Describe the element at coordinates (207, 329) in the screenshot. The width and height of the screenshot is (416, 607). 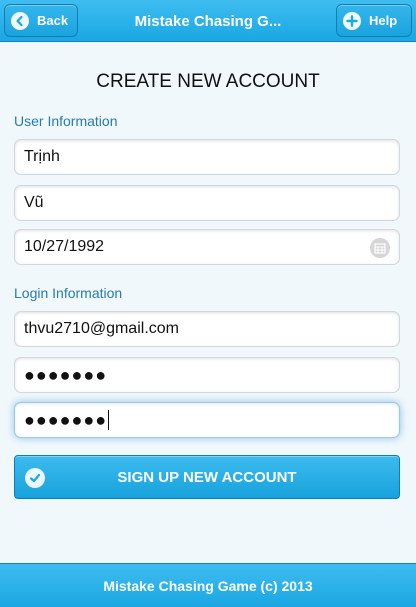
I see `email-field: thvu2710@gmail.com` at that location.